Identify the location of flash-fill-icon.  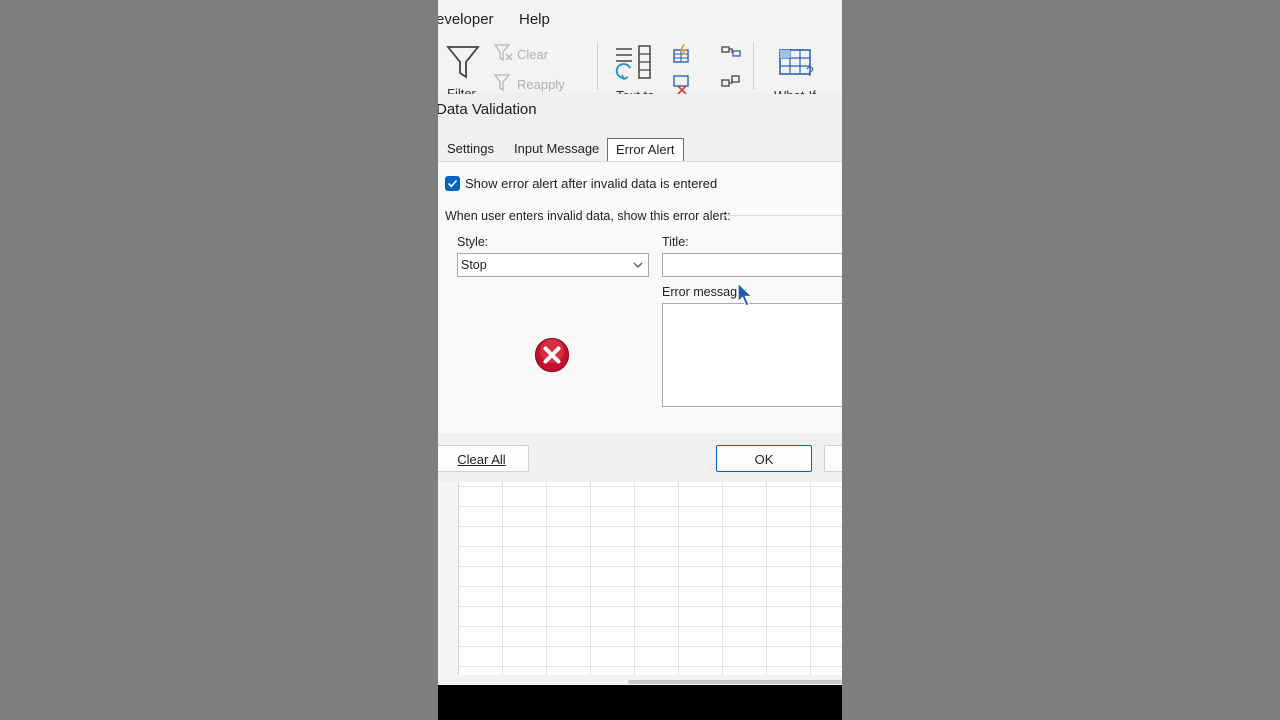
(681, 53).